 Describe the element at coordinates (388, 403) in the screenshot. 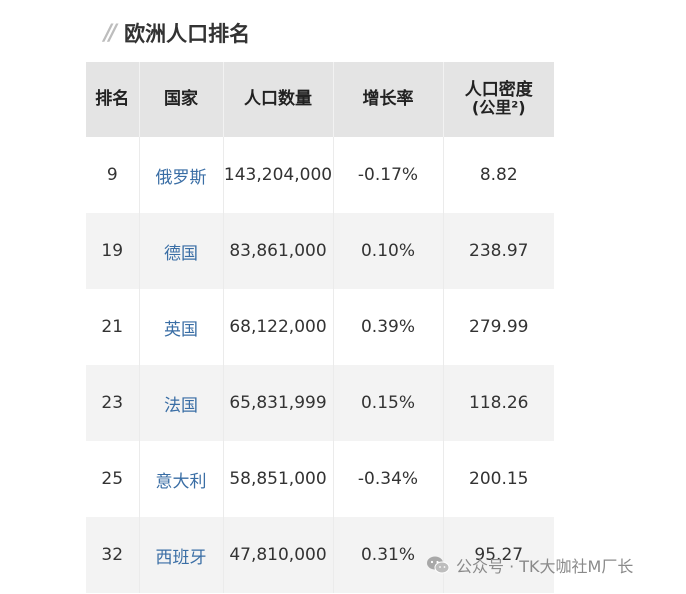

I see `growth-cell: 0.15%` at that location.